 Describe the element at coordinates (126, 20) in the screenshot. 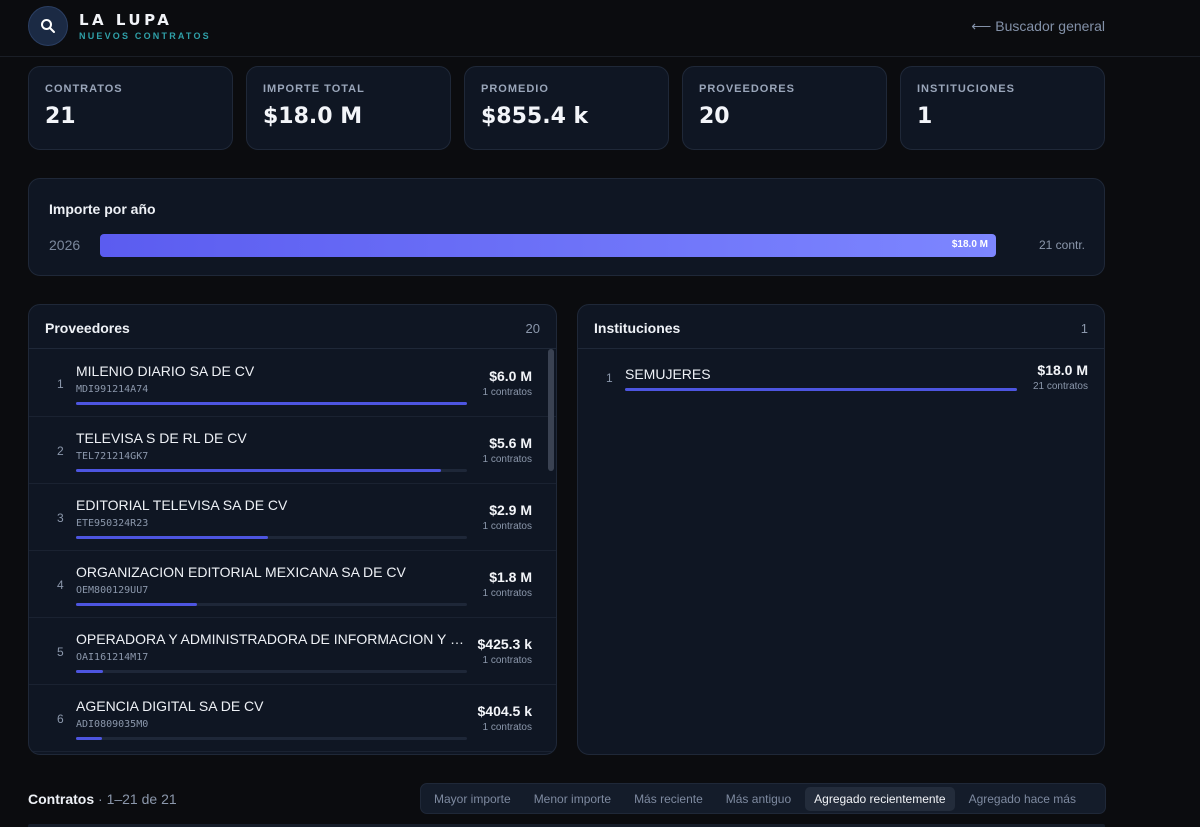

I see `brand-title: LA LUPA` at that location.